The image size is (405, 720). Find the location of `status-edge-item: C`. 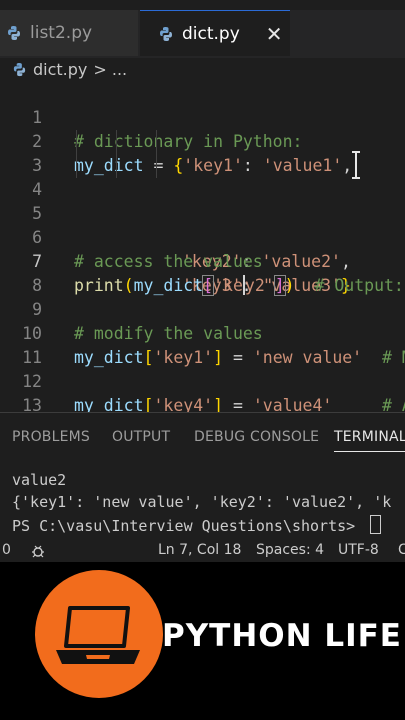

status-edge-item: C is located at coordinates (401, 550).